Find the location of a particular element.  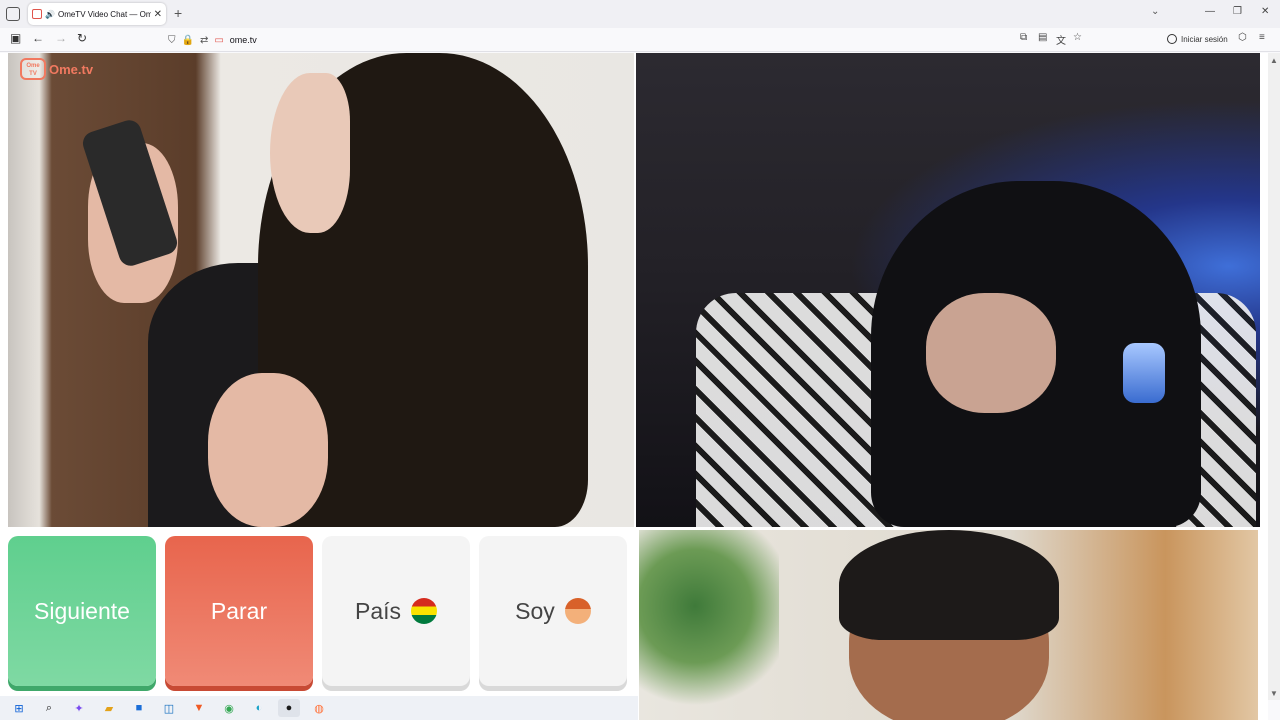

chrome-icon: ◉ is located at coordinates (229, 708).